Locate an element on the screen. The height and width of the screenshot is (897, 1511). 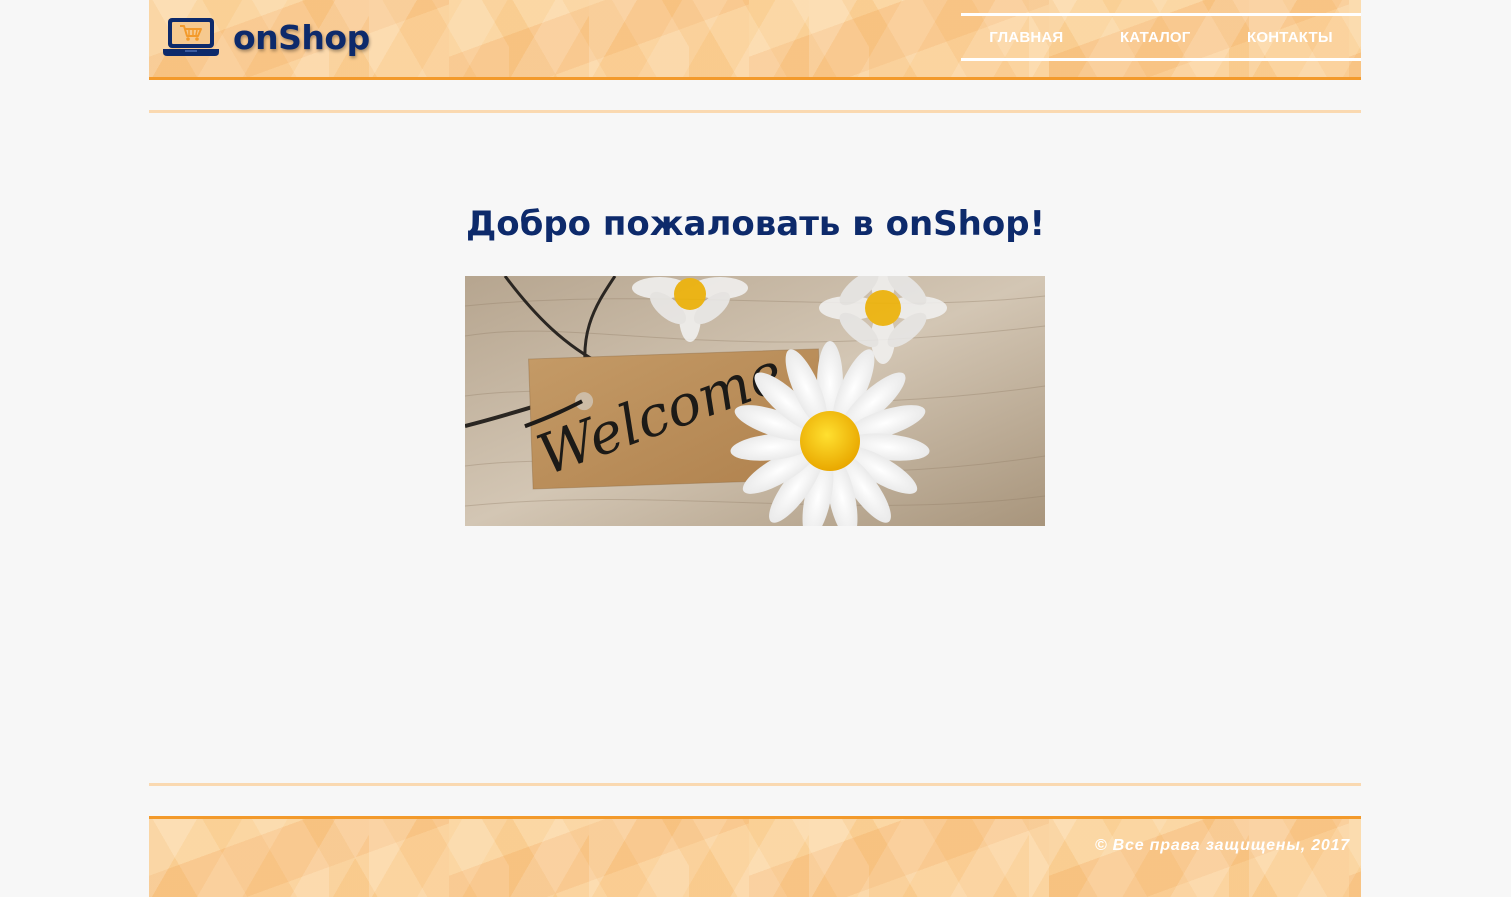
logo: onShop is located at coordinates (266, 37).